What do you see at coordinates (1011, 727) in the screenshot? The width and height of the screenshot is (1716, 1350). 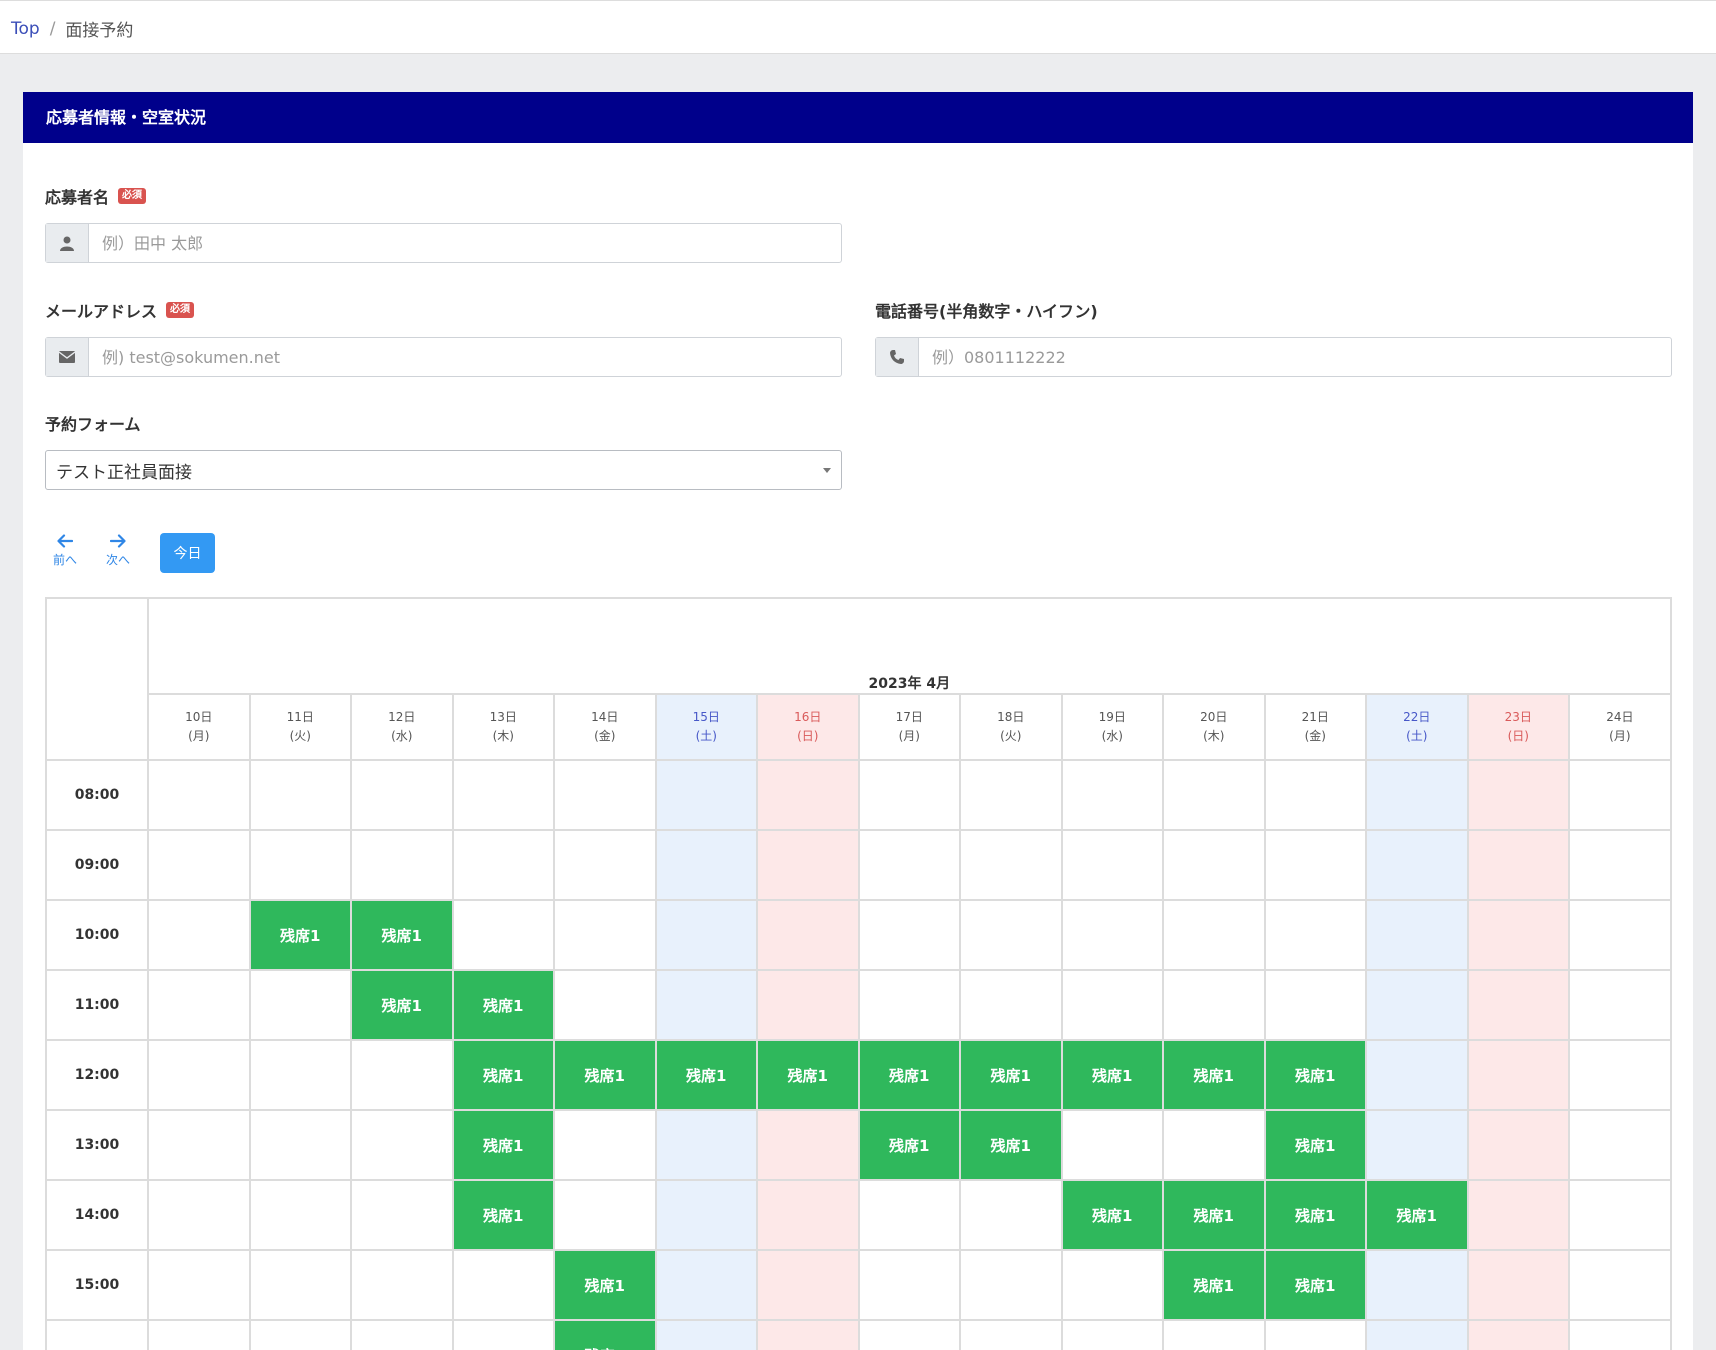 I see `day-header: 18日 (火)` at bounding box center [1011, 727].